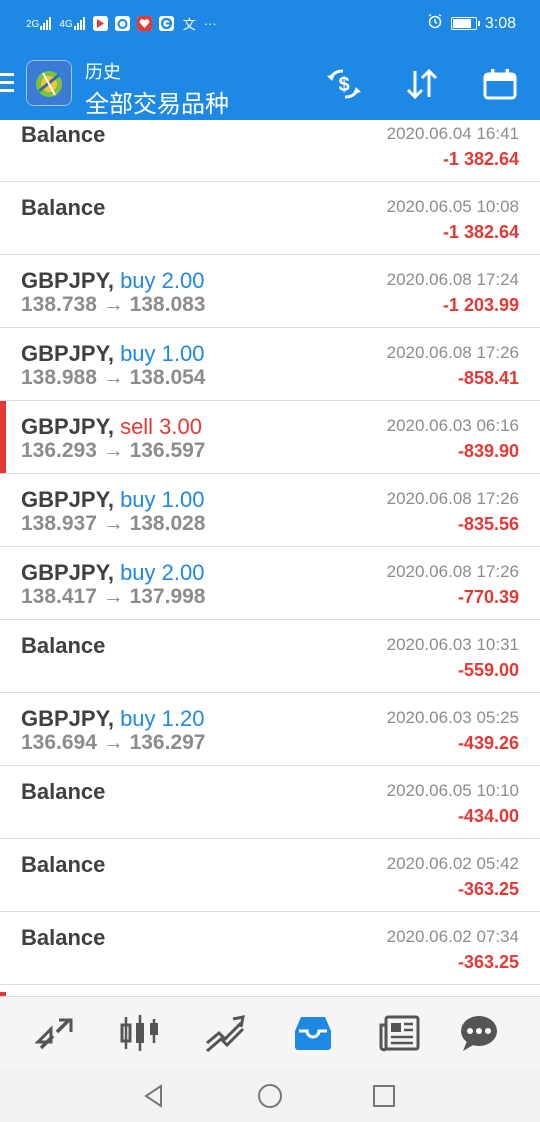 The width and height of the screenshot is (540, 1122). I want to click on history-row: Balance 2020.06.02 07:34 -363.25, so click(270, 948).